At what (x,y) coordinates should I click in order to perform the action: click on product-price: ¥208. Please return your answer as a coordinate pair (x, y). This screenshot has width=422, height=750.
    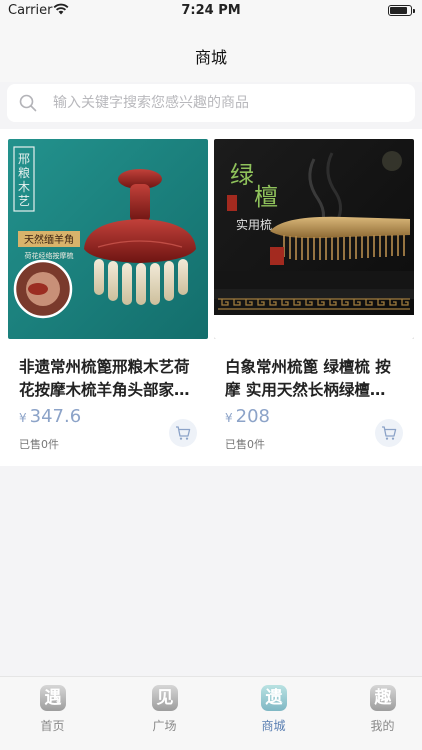
    Looking at the image, I should click on (247, 416).